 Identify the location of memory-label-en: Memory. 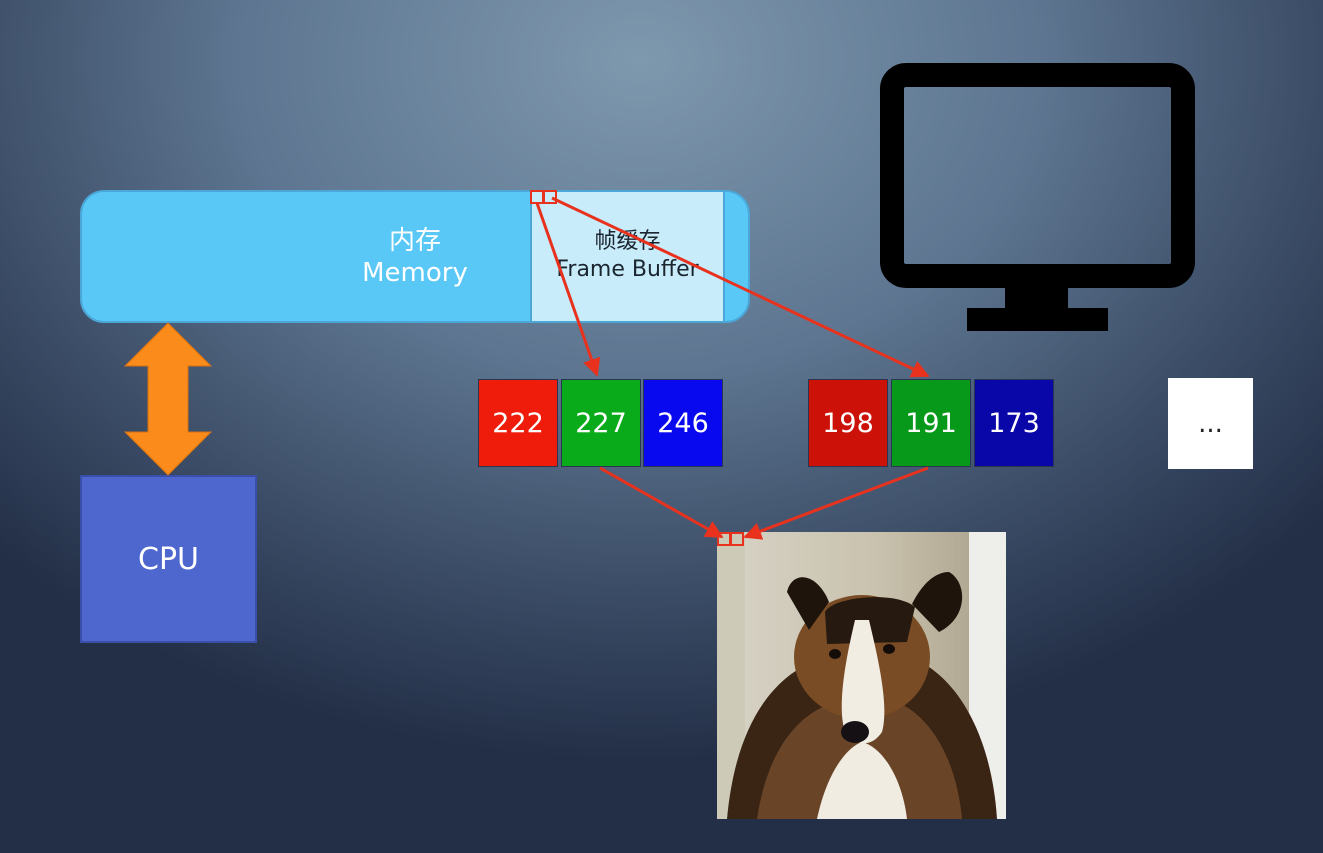
(415, 273).